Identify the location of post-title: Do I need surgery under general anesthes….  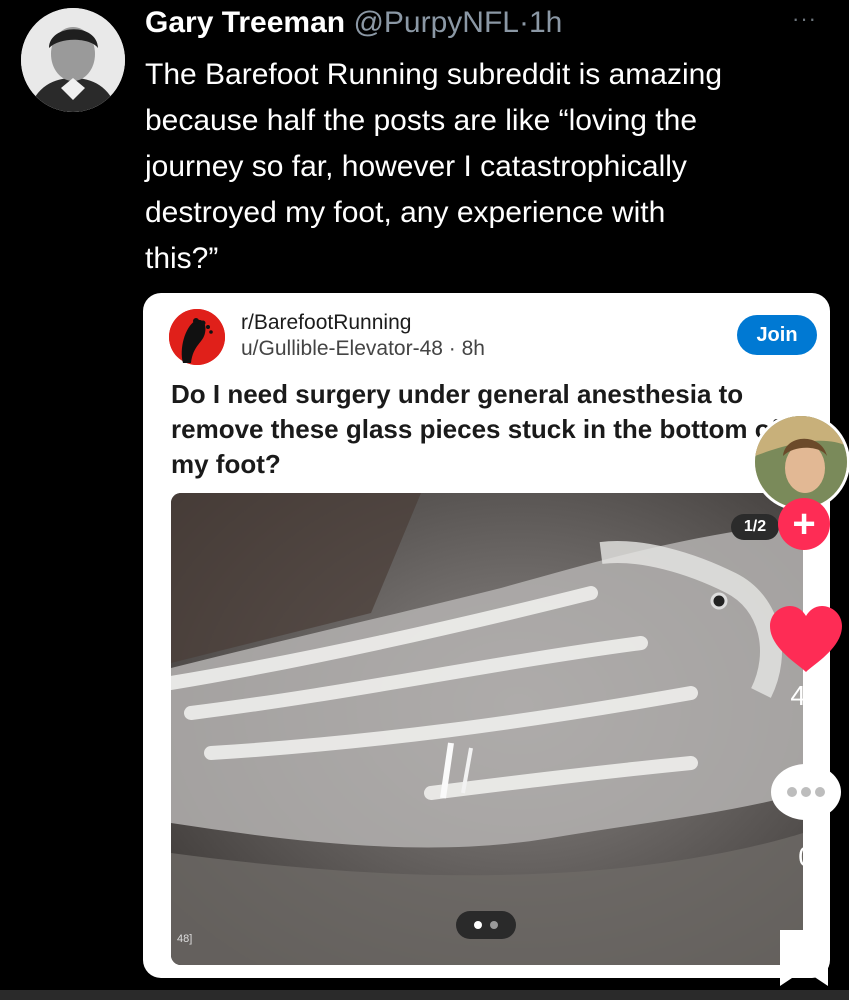
(481, 429).